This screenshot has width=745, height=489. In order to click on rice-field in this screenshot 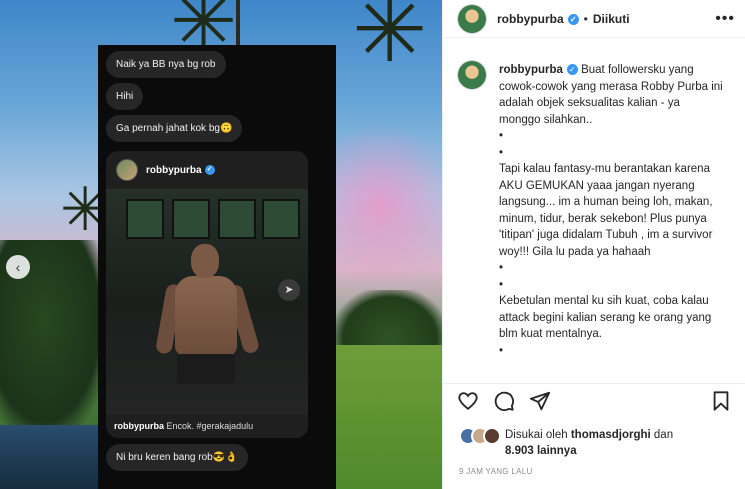, I will do `click(386, 417)`.